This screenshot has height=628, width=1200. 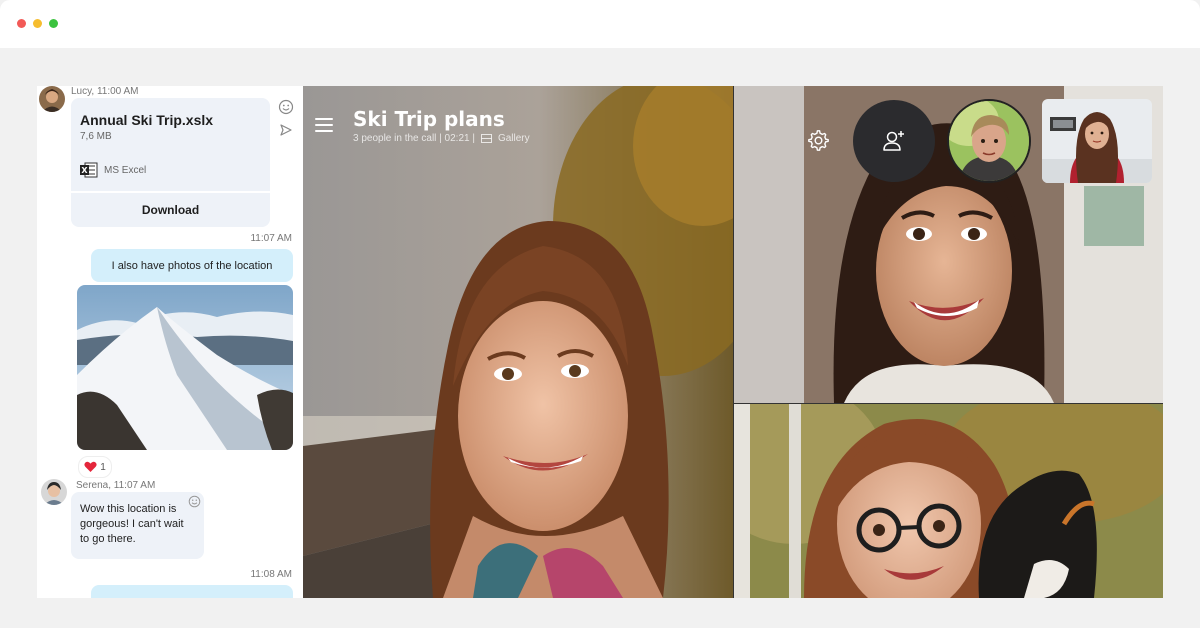 I want to click on add-person-icon, so click(x=893, y=141).